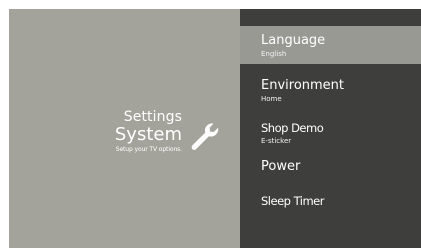  What do you see at coordinates (292, 201) in the screenshot?
I see `menu-item-label: Sleep Timer` at bounding box center [292, 201].